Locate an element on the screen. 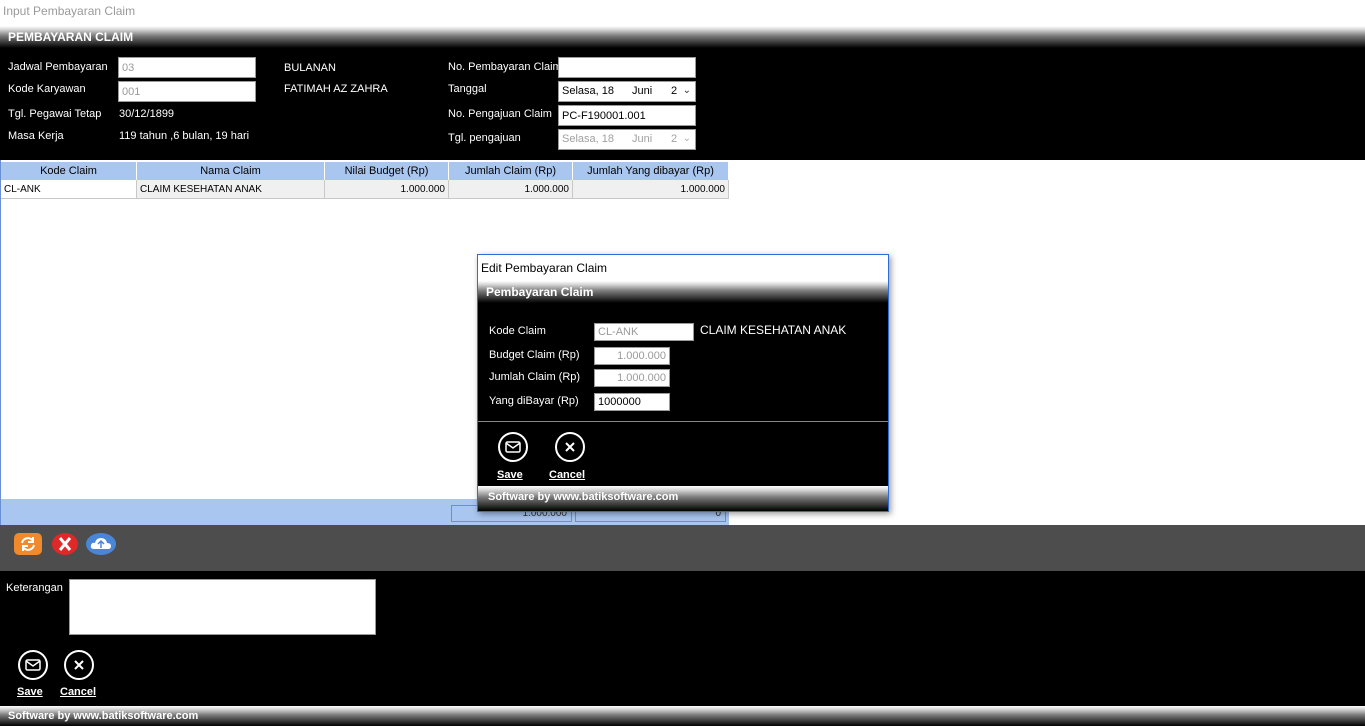  window-title: Input Pembayaran Claim is located at coordinates (682, 13).